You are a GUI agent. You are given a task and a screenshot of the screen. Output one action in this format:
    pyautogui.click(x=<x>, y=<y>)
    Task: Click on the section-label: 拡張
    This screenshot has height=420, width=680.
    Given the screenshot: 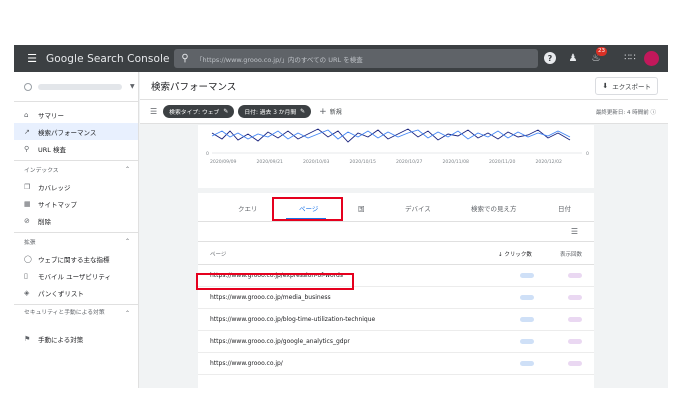 What is the action you would take?
    pyautogui.click(x=30, y=243)
    